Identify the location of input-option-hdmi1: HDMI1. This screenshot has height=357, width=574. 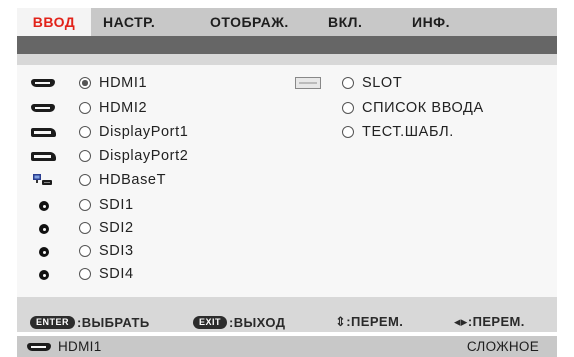
(113, 83).